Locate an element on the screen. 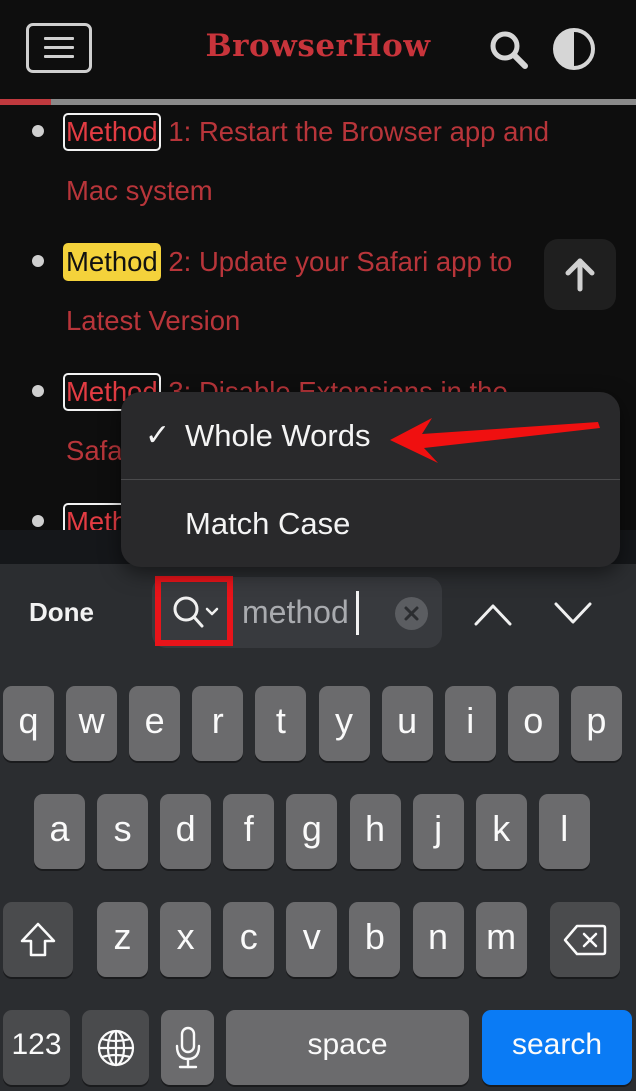  find-match-current: Method is located at coordinates (112, 262).